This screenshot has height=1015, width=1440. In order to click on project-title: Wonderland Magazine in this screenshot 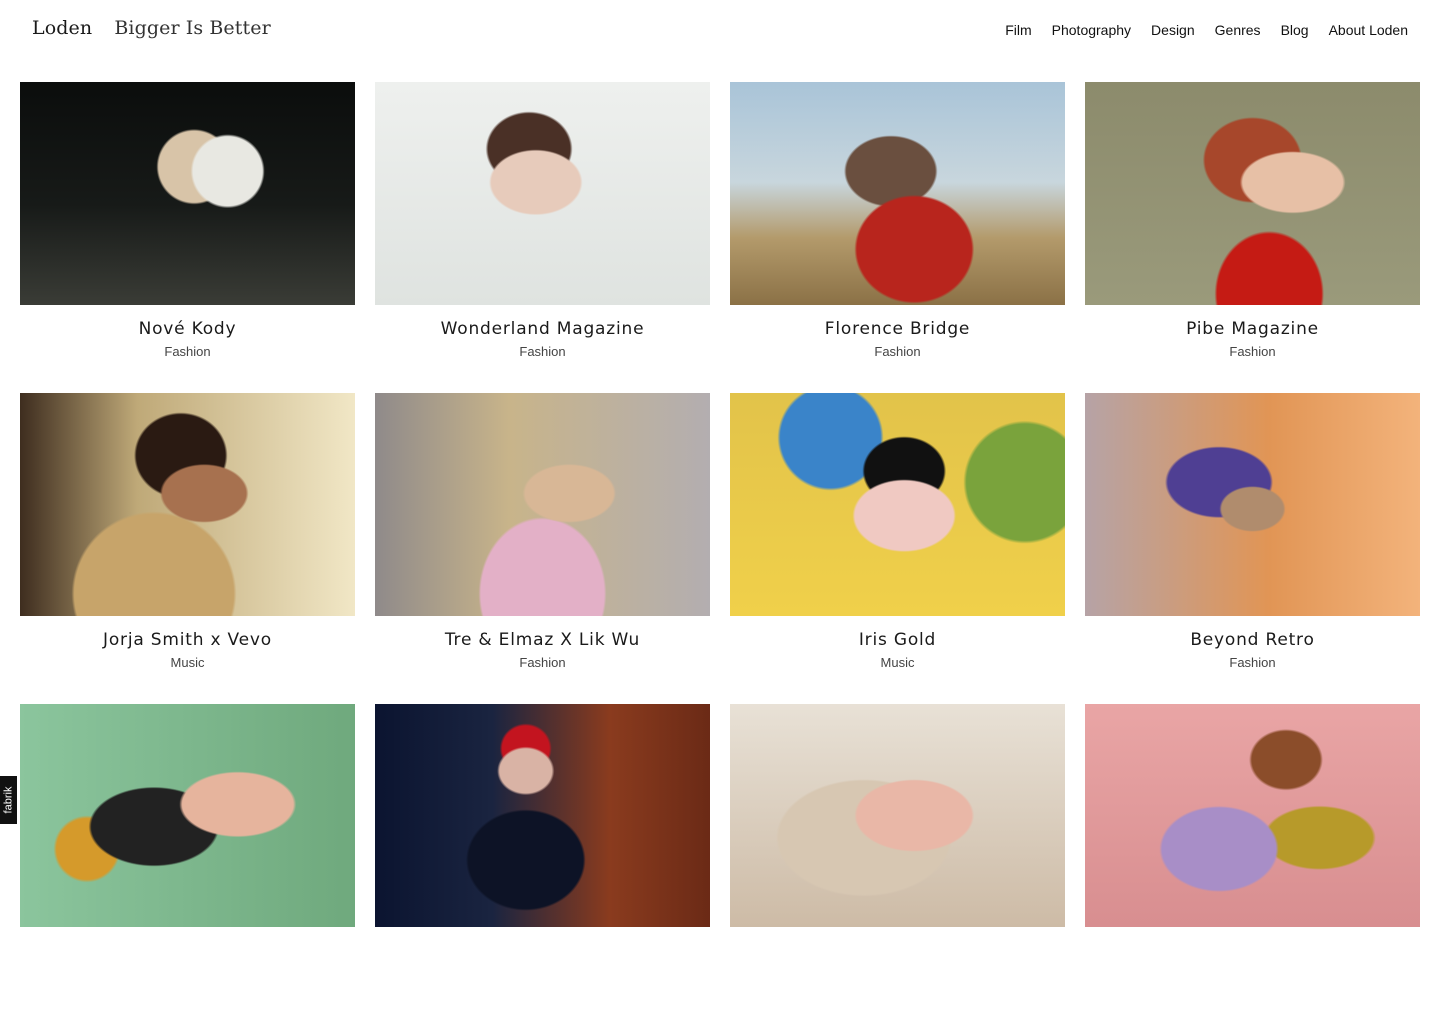, I will do `click(542, 329)`.